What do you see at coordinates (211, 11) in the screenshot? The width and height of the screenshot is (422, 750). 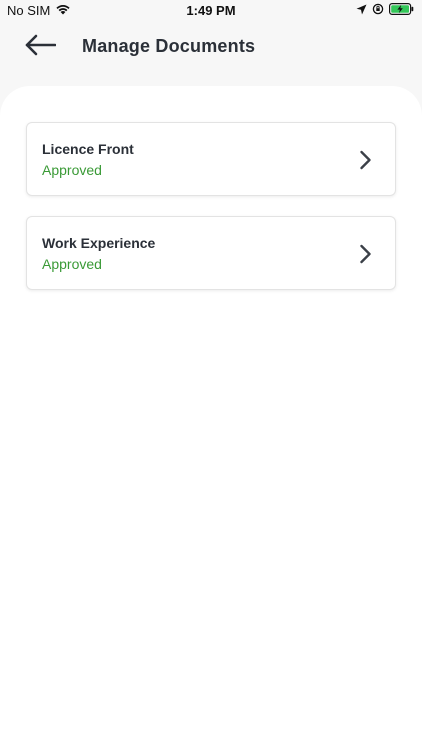 I see `status-bar: No SIM 1:49 PM` at bounding box center [211, 11].